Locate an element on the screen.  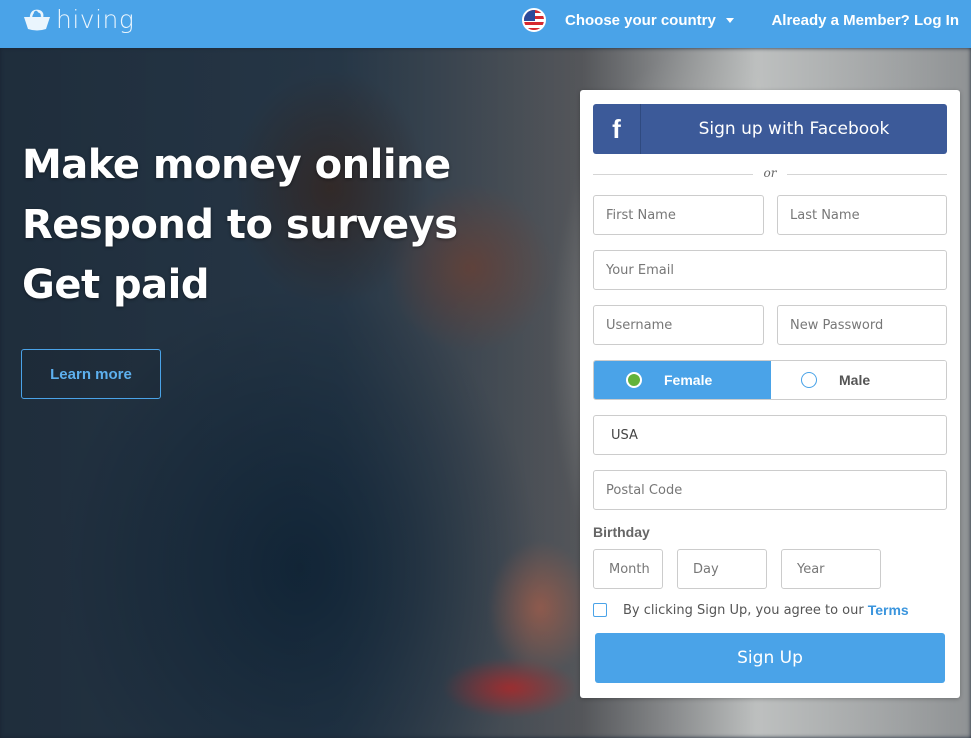
first-name-input: First Name is located at coordinates (678, 215).